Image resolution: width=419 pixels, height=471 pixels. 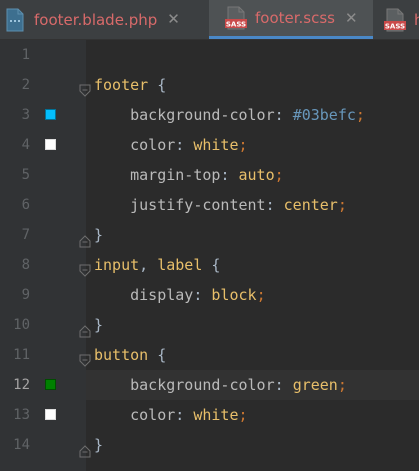 I want to click on line-number: 8, so click(x=25, y=265).